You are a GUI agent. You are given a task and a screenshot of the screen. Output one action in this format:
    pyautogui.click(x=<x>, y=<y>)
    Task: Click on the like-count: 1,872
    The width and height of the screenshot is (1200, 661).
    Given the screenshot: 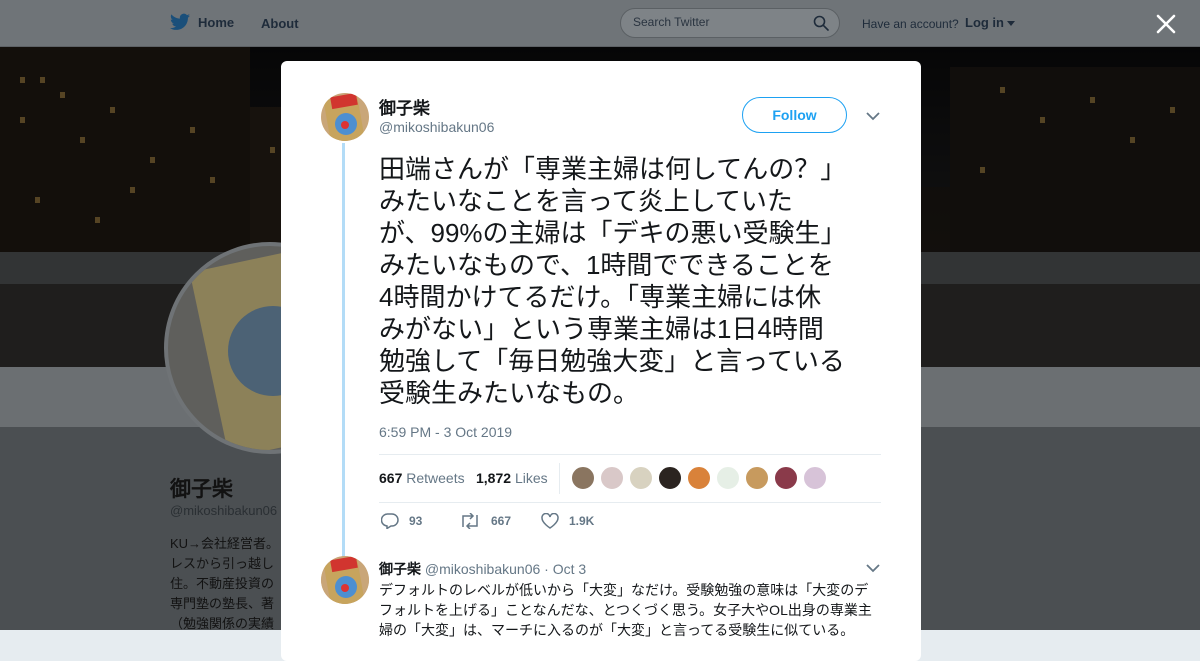 What is the action you would take?
    pyautogui.click(x=494, y=478)
    